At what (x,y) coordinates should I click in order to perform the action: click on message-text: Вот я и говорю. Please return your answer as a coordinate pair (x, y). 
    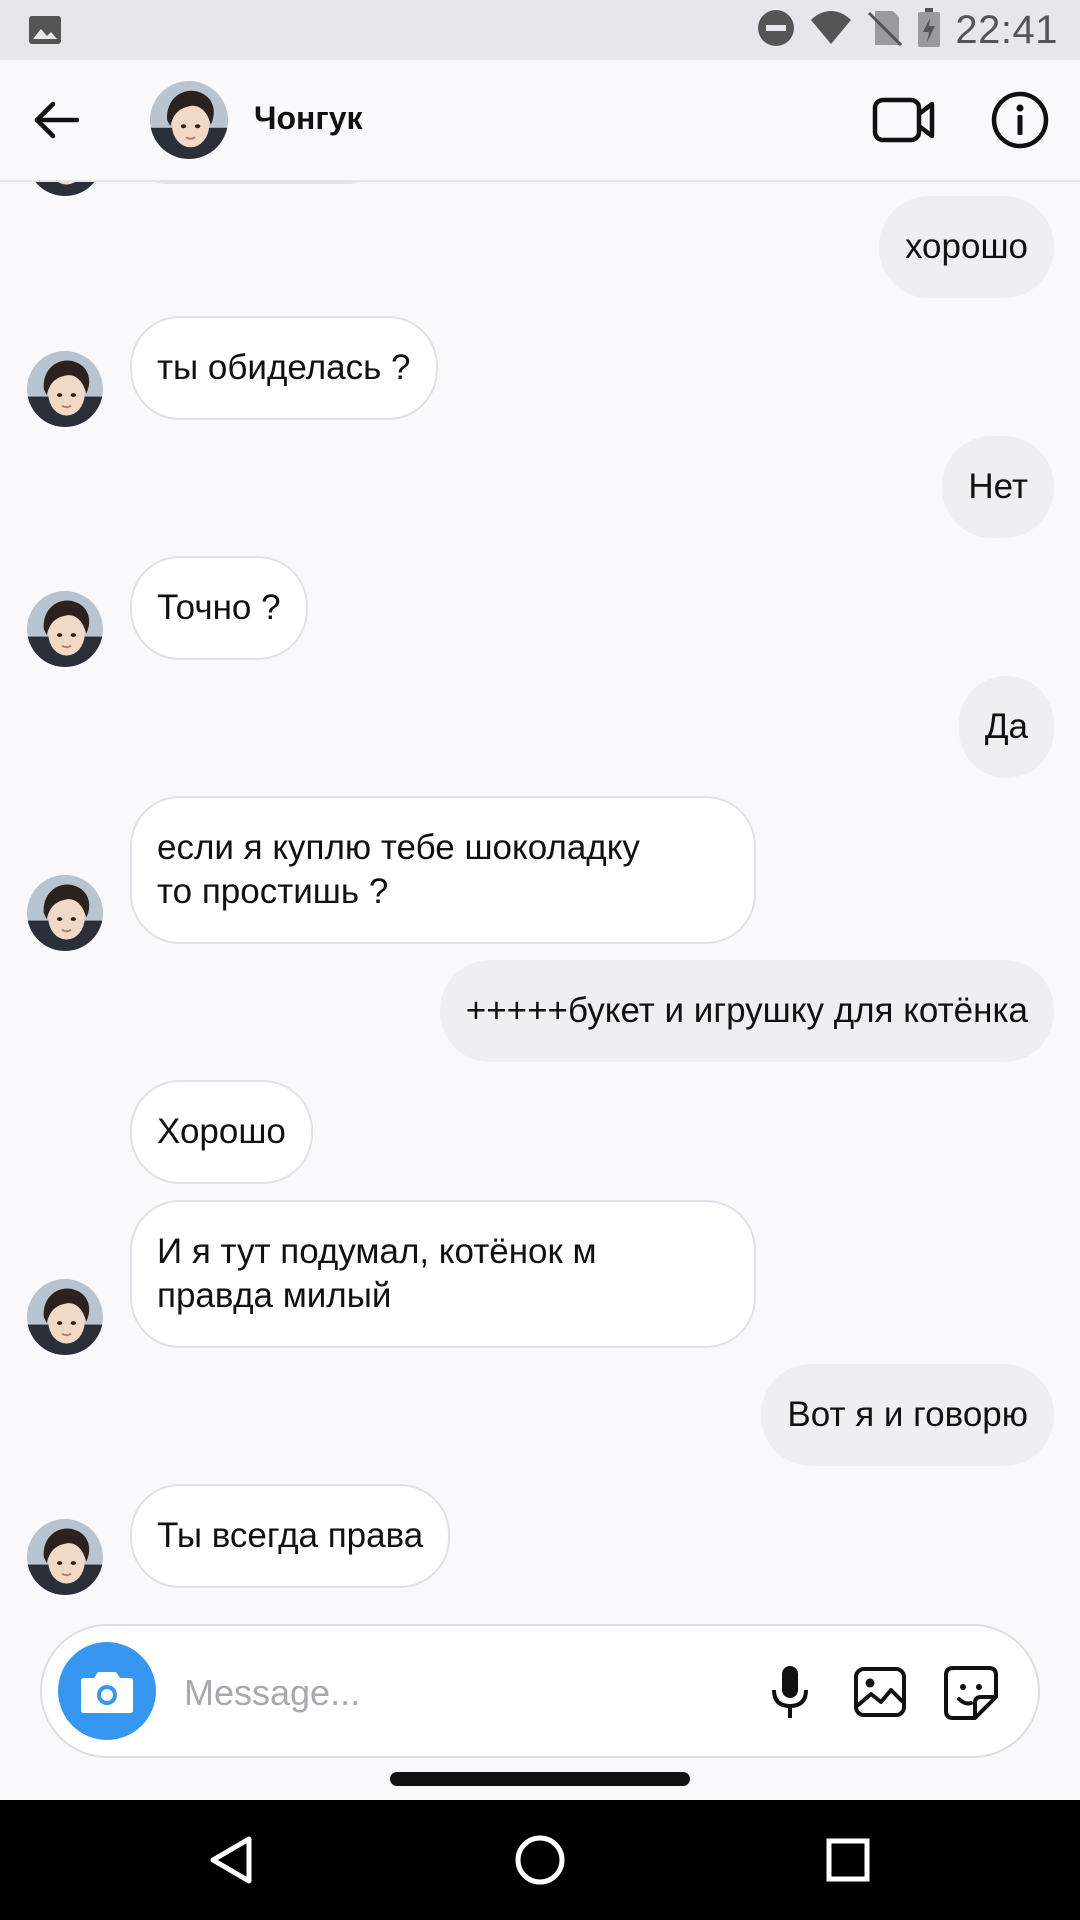
    Looking at the image, I should click on (907, 1414).